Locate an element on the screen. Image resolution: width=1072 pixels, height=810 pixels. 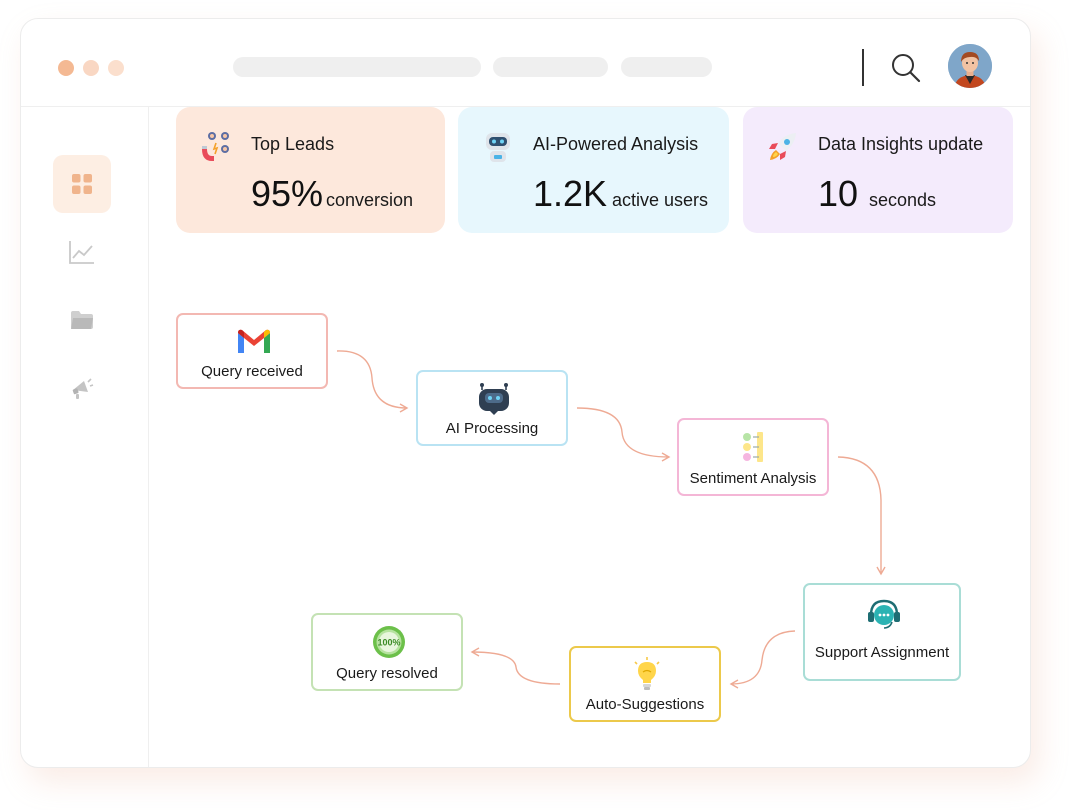
stat-card-data-insights: Data Insights update 10 seconds is located at coordinates (878, 170).